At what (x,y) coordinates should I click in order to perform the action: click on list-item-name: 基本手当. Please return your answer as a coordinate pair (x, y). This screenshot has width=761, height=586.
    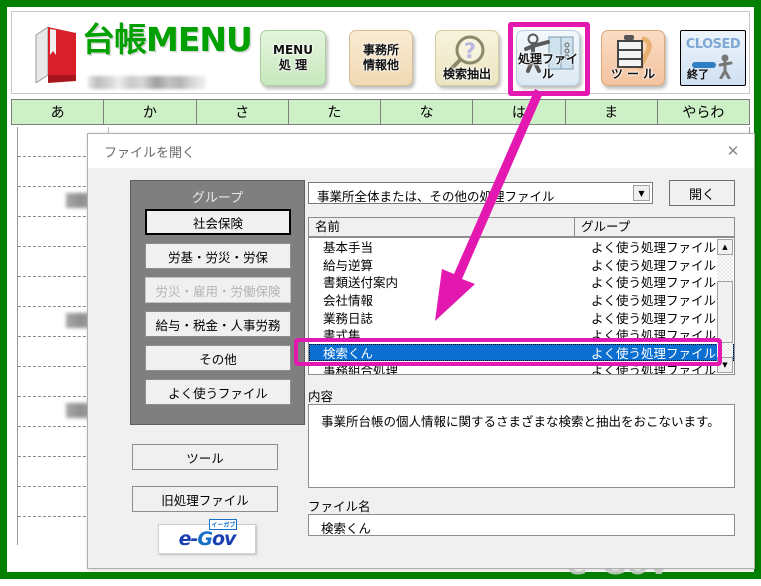
    Looking at the image, I should click on (348, 248).